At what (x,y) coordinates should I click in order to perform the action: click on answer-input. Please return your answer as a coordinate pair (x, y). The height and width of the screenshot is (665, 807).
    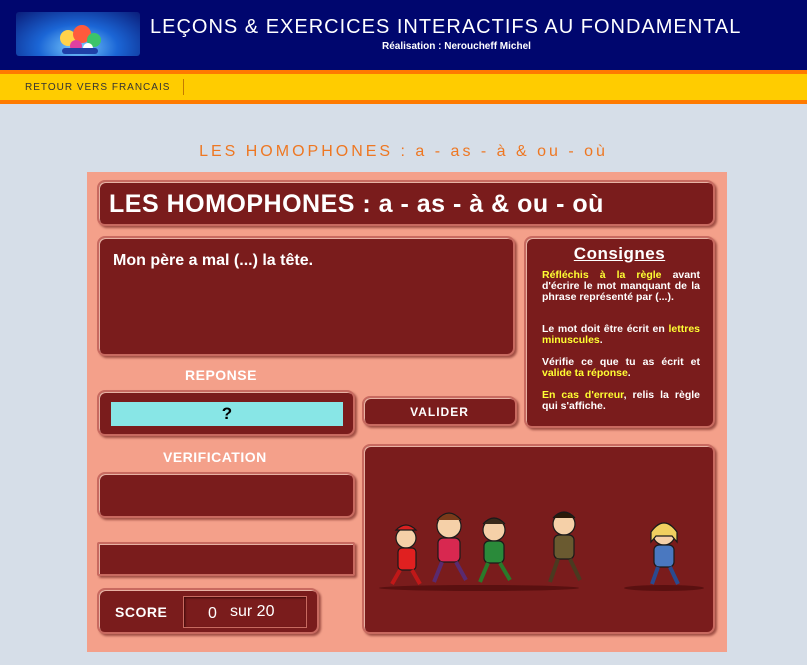
    Looking at the image, I should click on (227, 414).